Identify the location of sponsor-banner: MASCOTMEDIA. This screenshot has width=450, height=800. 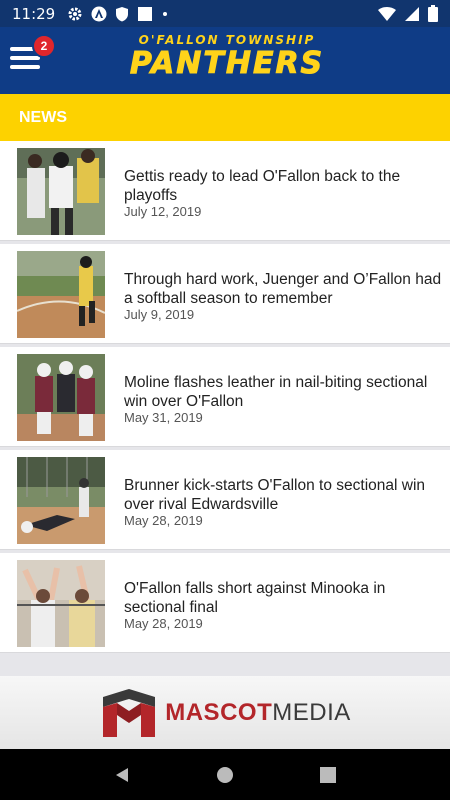
(225, 712).